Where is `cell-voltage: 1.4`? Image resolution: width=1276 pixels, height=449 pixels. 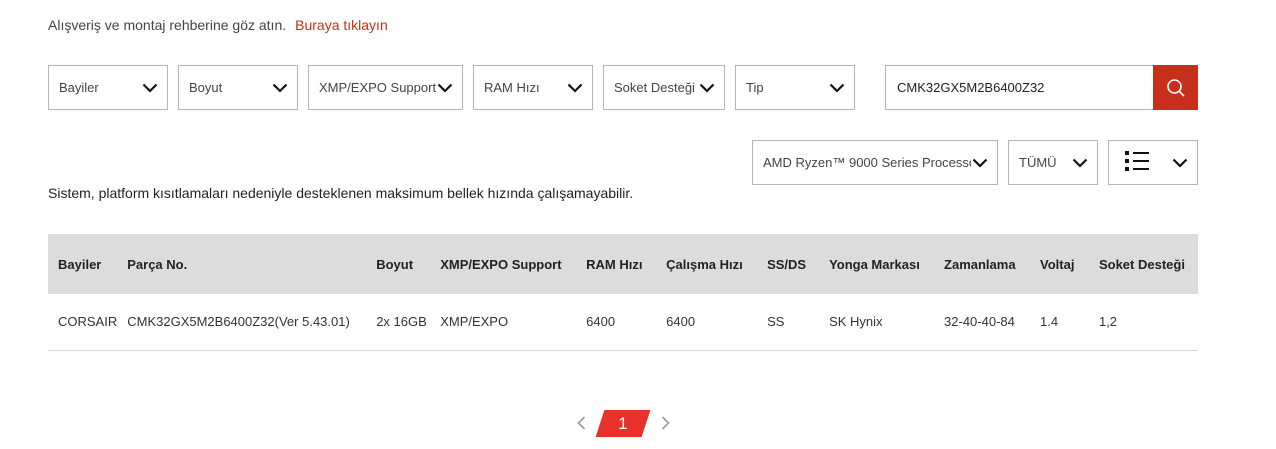 cell-voltage: 1.4 is located at coordinates (1049, 322).